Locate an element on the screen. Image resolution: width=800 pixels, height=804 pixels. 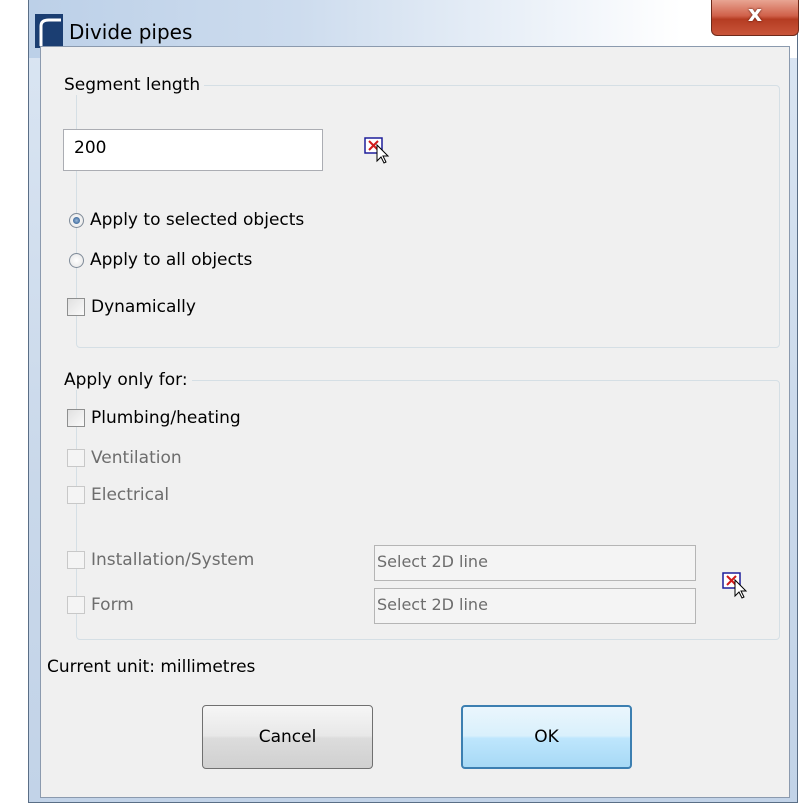
installation-system-input: Select 2D line is located at coordinates (535, 563).